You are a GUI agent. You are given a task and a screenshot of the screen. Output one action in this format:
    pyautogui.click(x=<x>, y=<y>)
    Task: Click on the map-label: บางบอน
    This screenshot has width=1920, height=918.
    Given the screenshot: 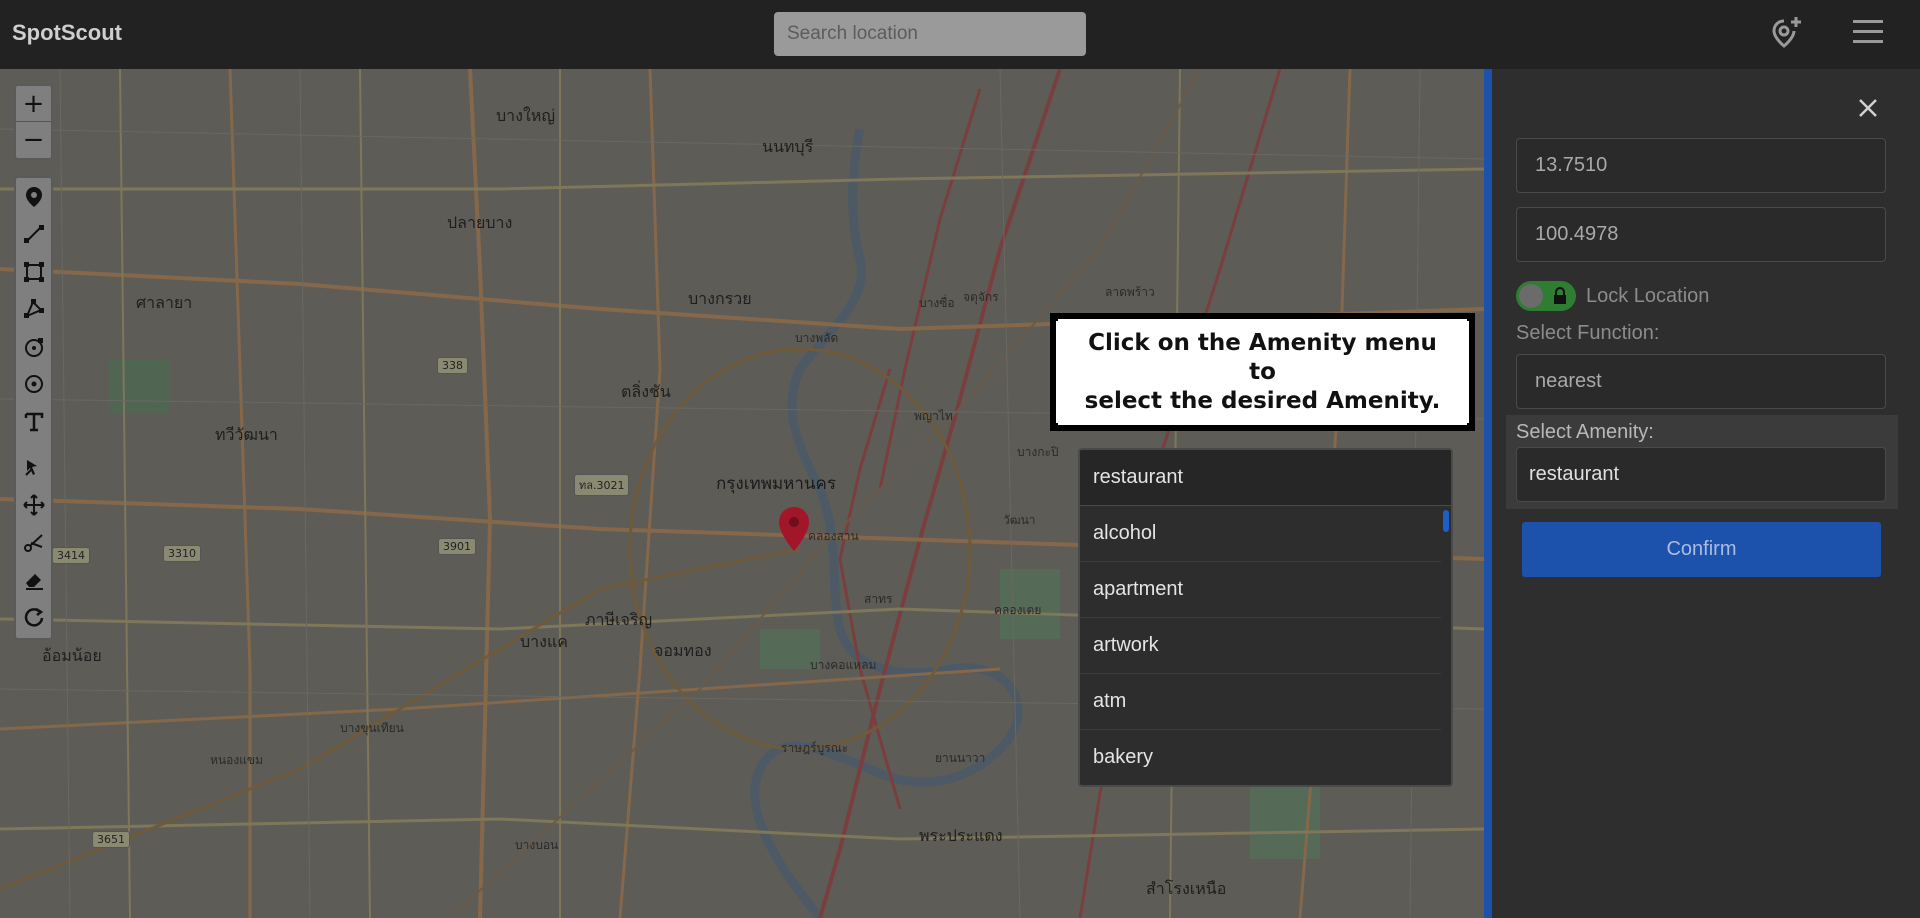 What is the action you would take?
    pyautogui.click(x=537, y=845)
    